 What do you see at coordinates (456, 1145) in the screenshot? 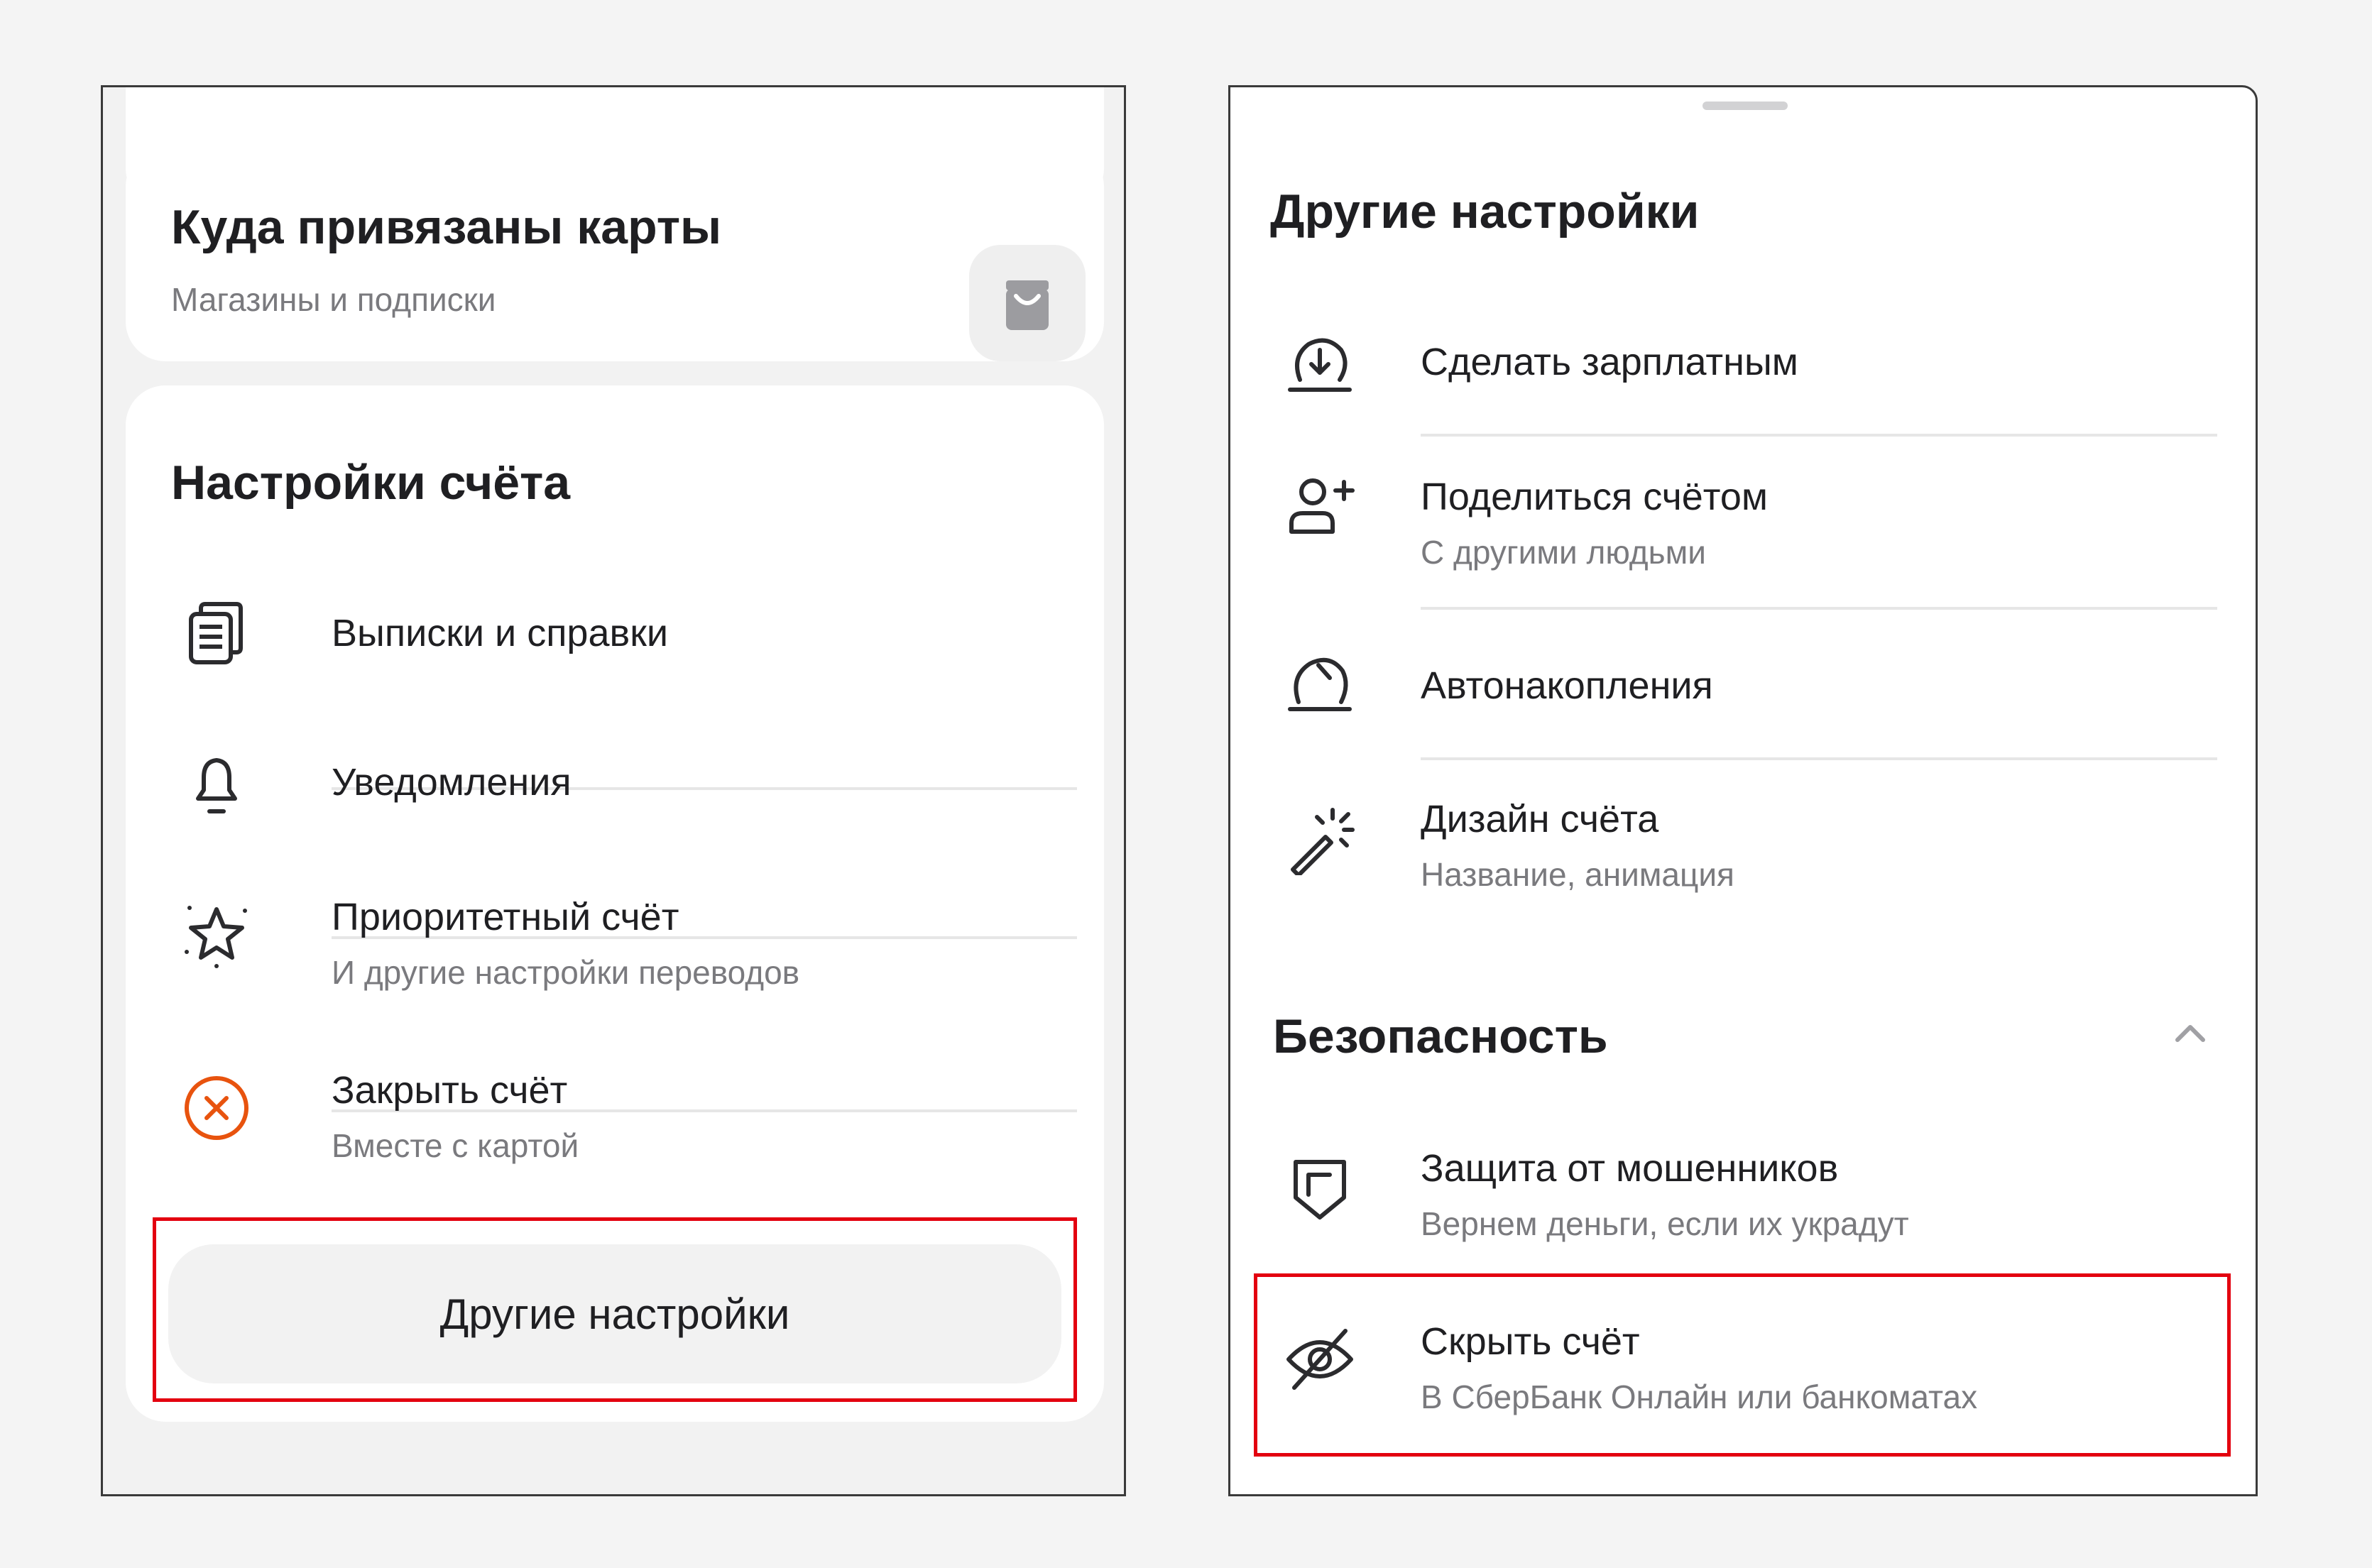
I see `menu-item-close-account-sub: Вместе с картой` at bounding box center [456, 1145].